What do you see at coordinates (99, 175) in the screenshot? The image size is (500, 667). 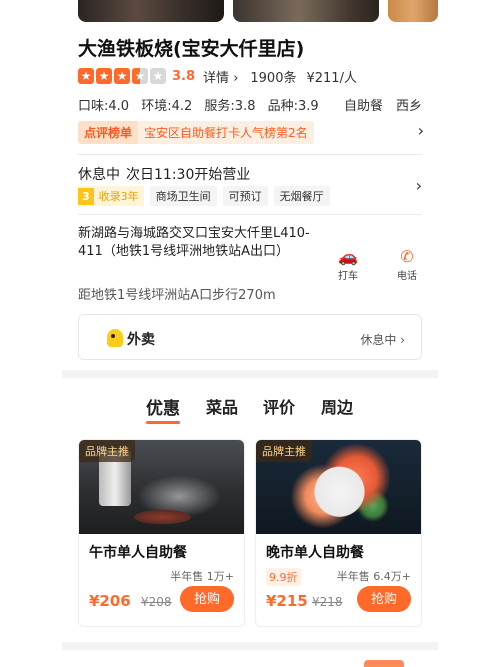 I see `status-label: 休息中` at bounding box center [99, 175].